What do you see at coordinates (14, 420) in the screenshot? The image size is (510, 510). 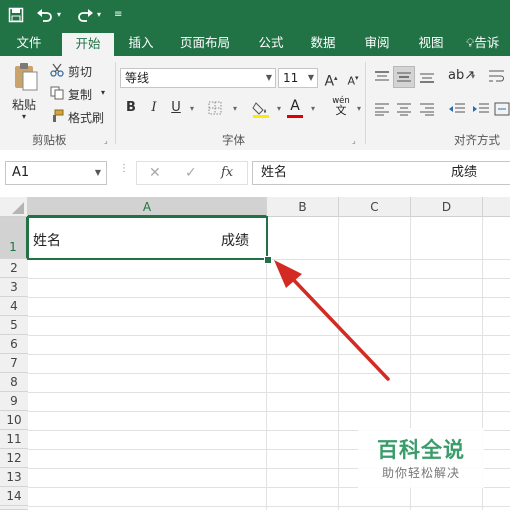 I see `row-header-10: 10` at bounding box center [14, 420].